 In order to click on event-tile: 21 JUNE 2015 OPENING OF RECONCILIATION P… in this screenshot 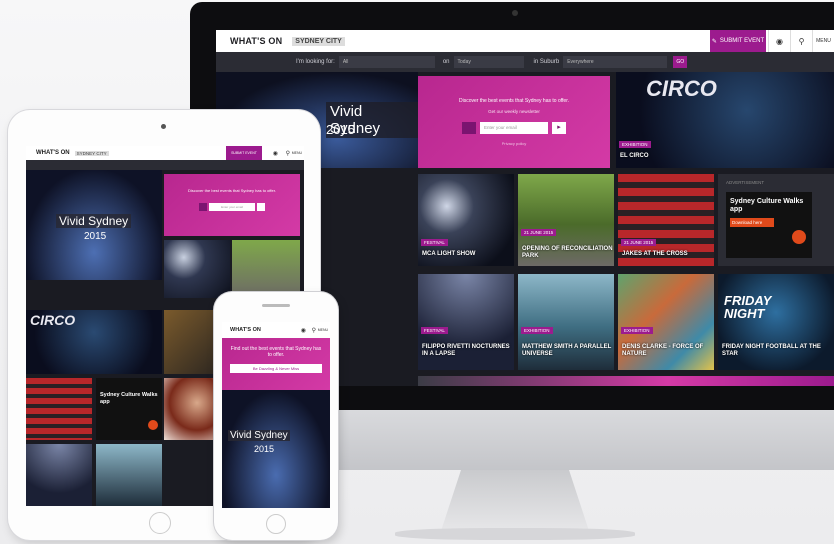, I will do `click(566, 220)`.